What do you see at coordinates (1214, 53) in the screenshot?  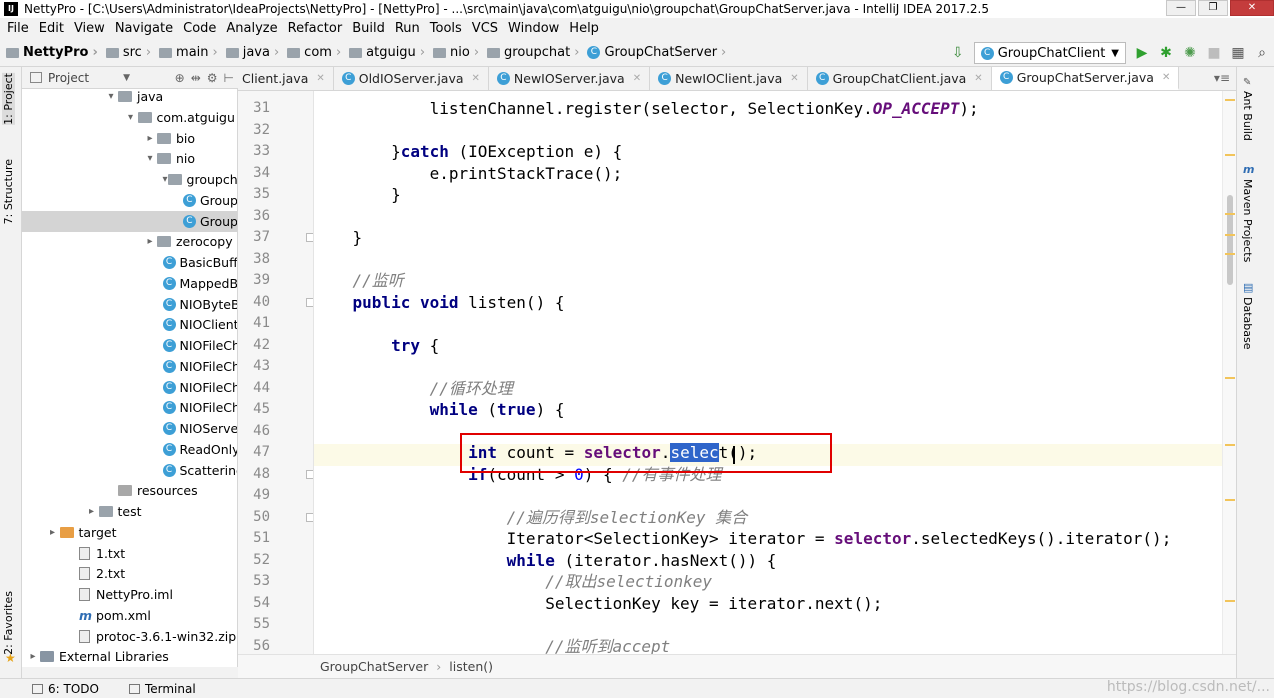 I see `stop-icon: ■` at bounding box center [1214, 53].